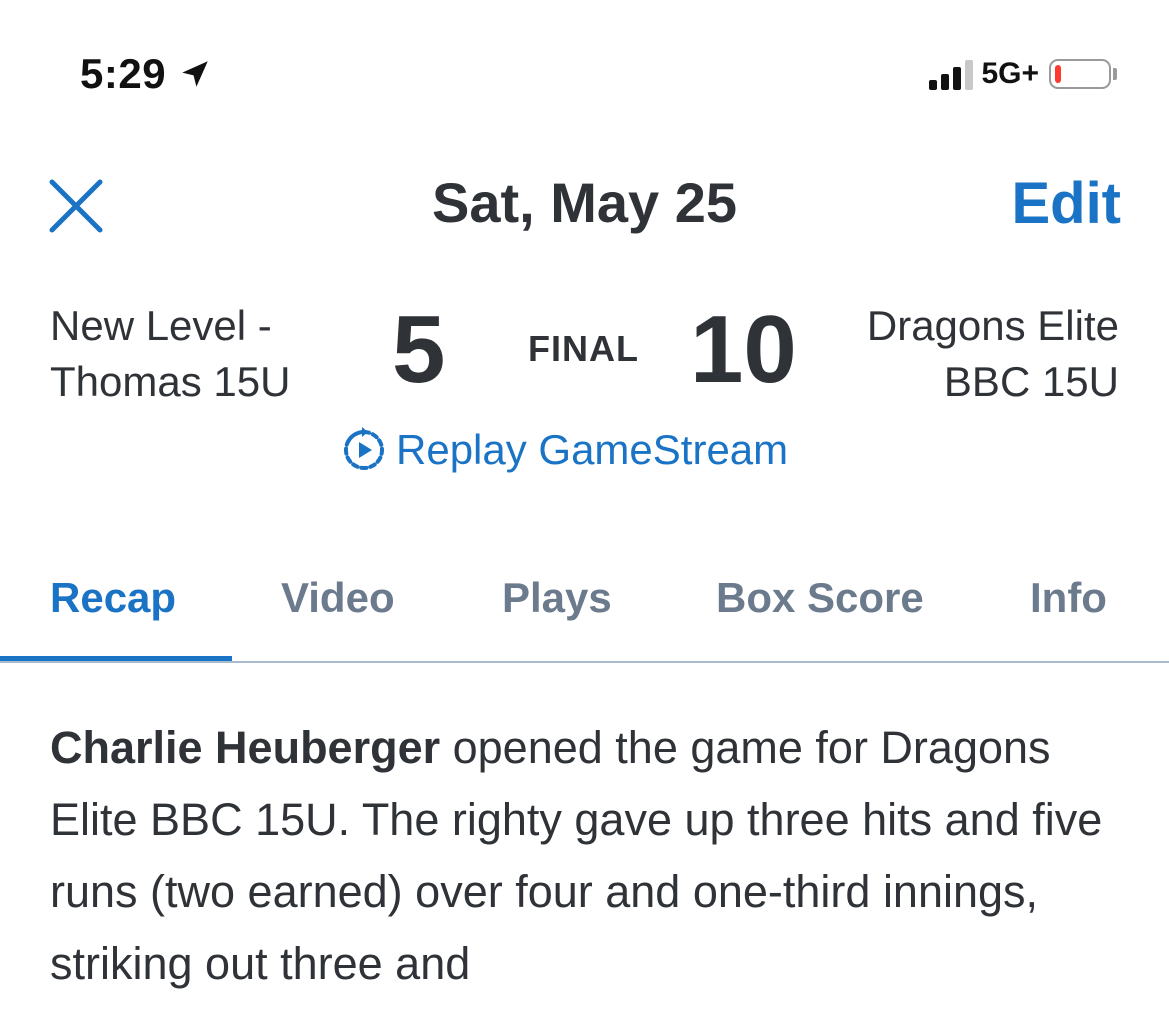  I want to click on away-team-line1: Dragons Elite, so click(992, 325).